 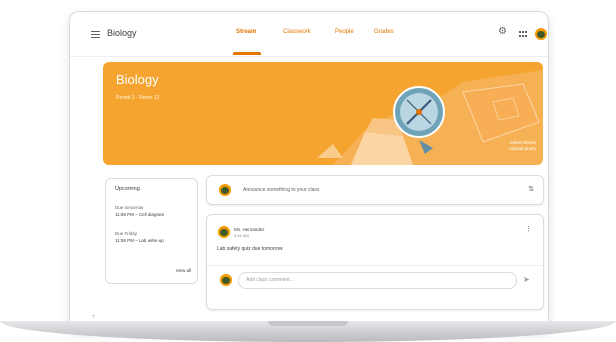 What do you see at coordinates (375, 265) in the screenshot?
I see `post-divider` at bounding box center [375, 265].